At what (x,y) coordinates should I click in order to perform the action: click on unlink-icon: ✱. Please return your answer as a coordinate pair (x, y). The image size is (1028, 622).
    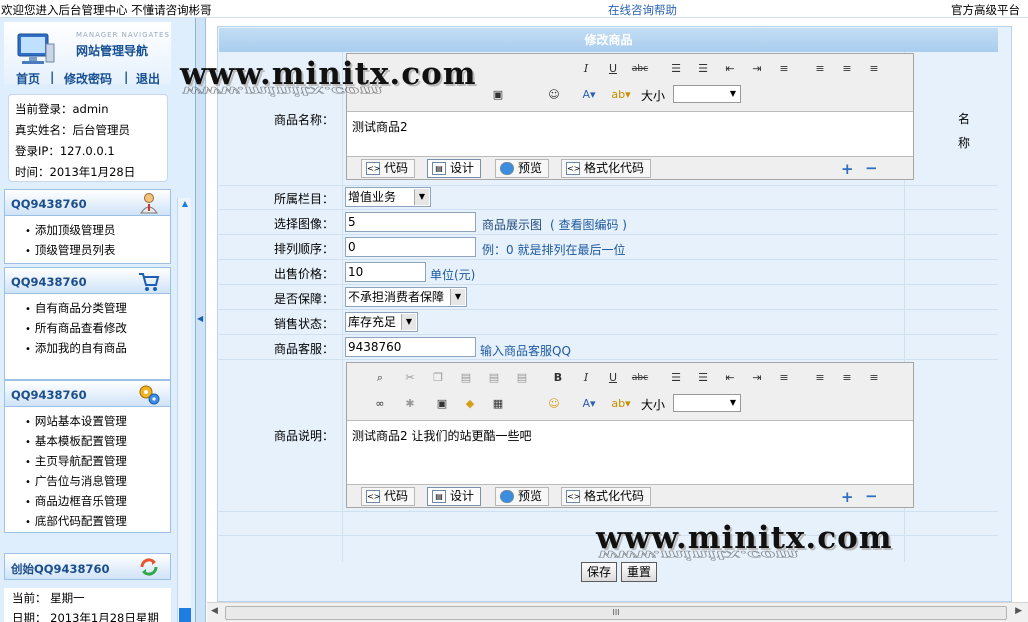
    Looking at the image, I should click on (410, 404).